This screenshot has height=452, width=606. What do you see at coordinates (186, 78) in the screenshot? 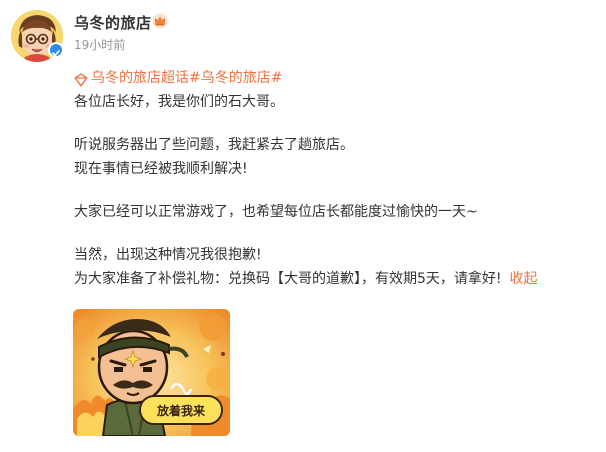
I see `topic-text: 乌冬的旅店超话#乌冬的旅店#` at bounding box center [186, 78].